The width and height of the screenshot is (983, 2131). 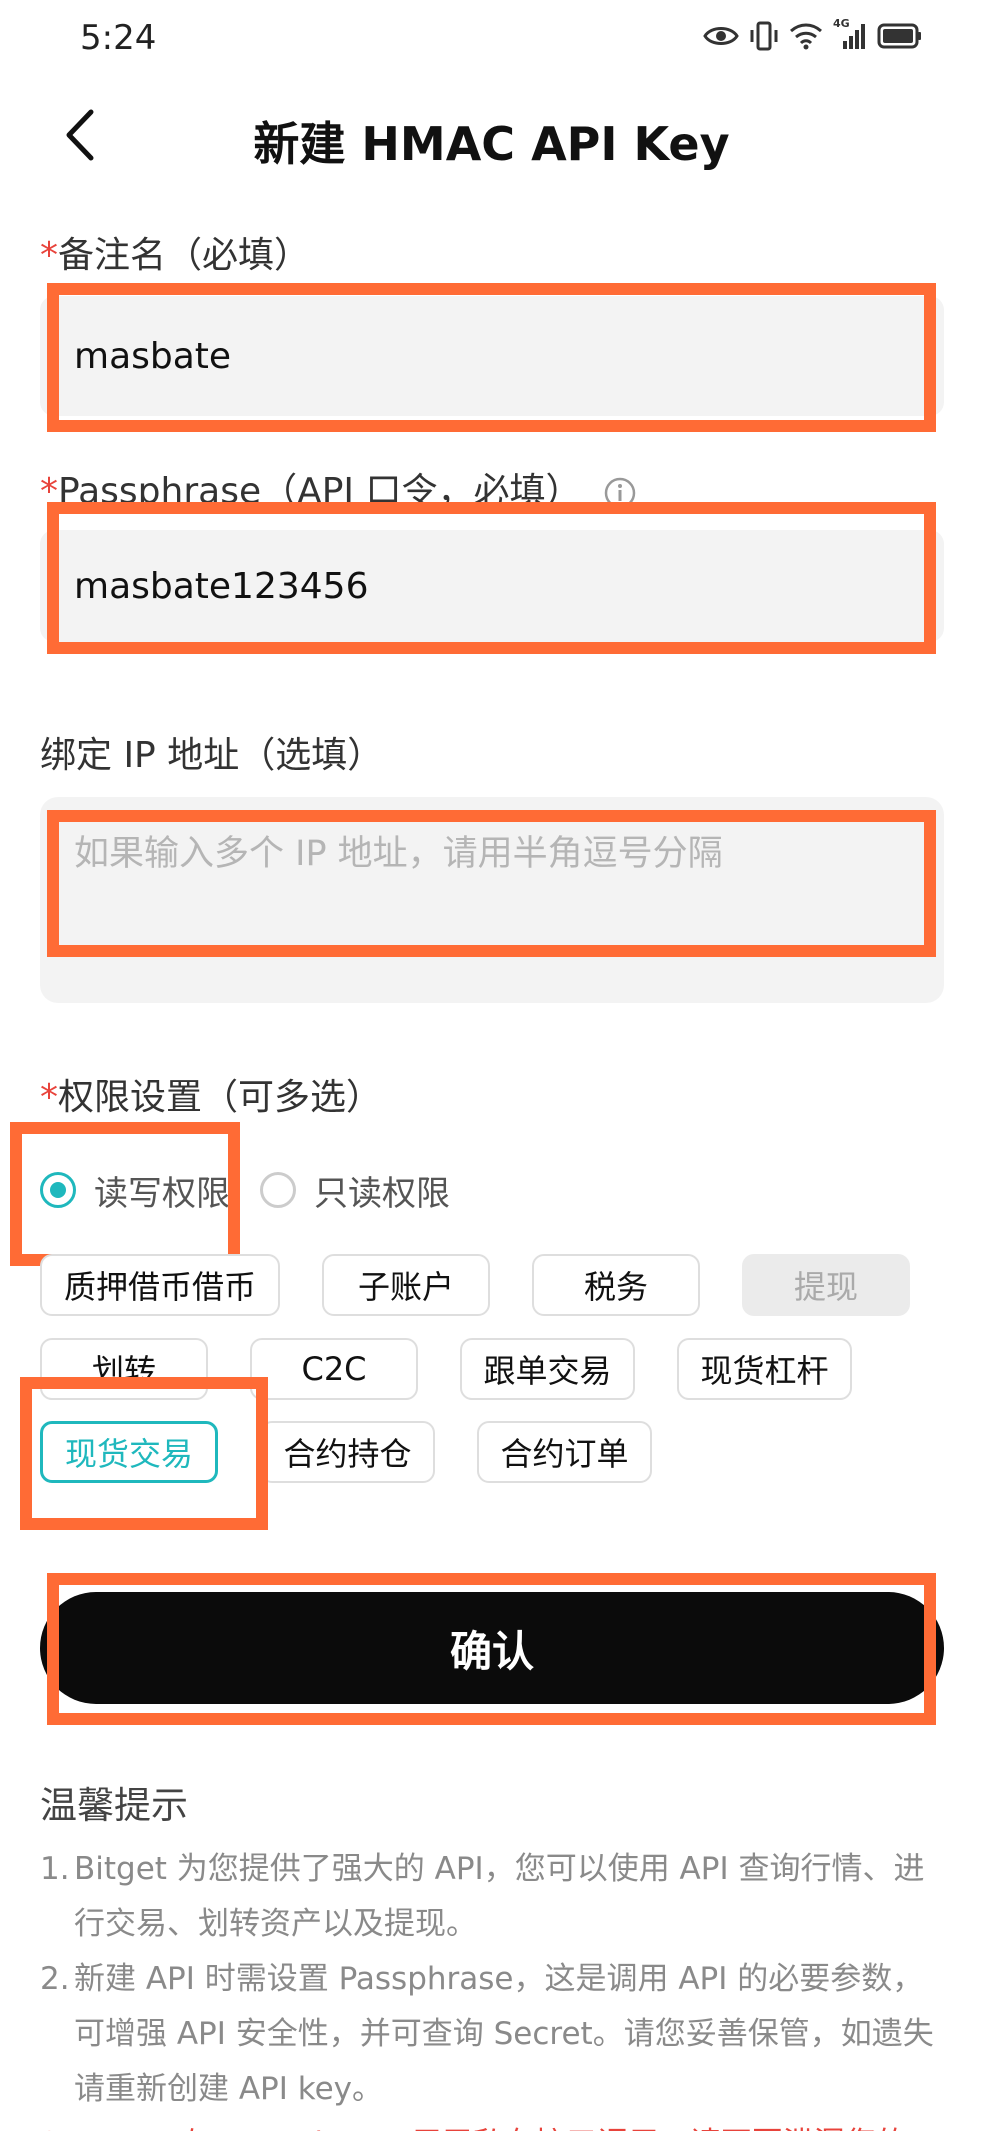 I want to click on radio-checked-icon, so click(x=58, y=1190).